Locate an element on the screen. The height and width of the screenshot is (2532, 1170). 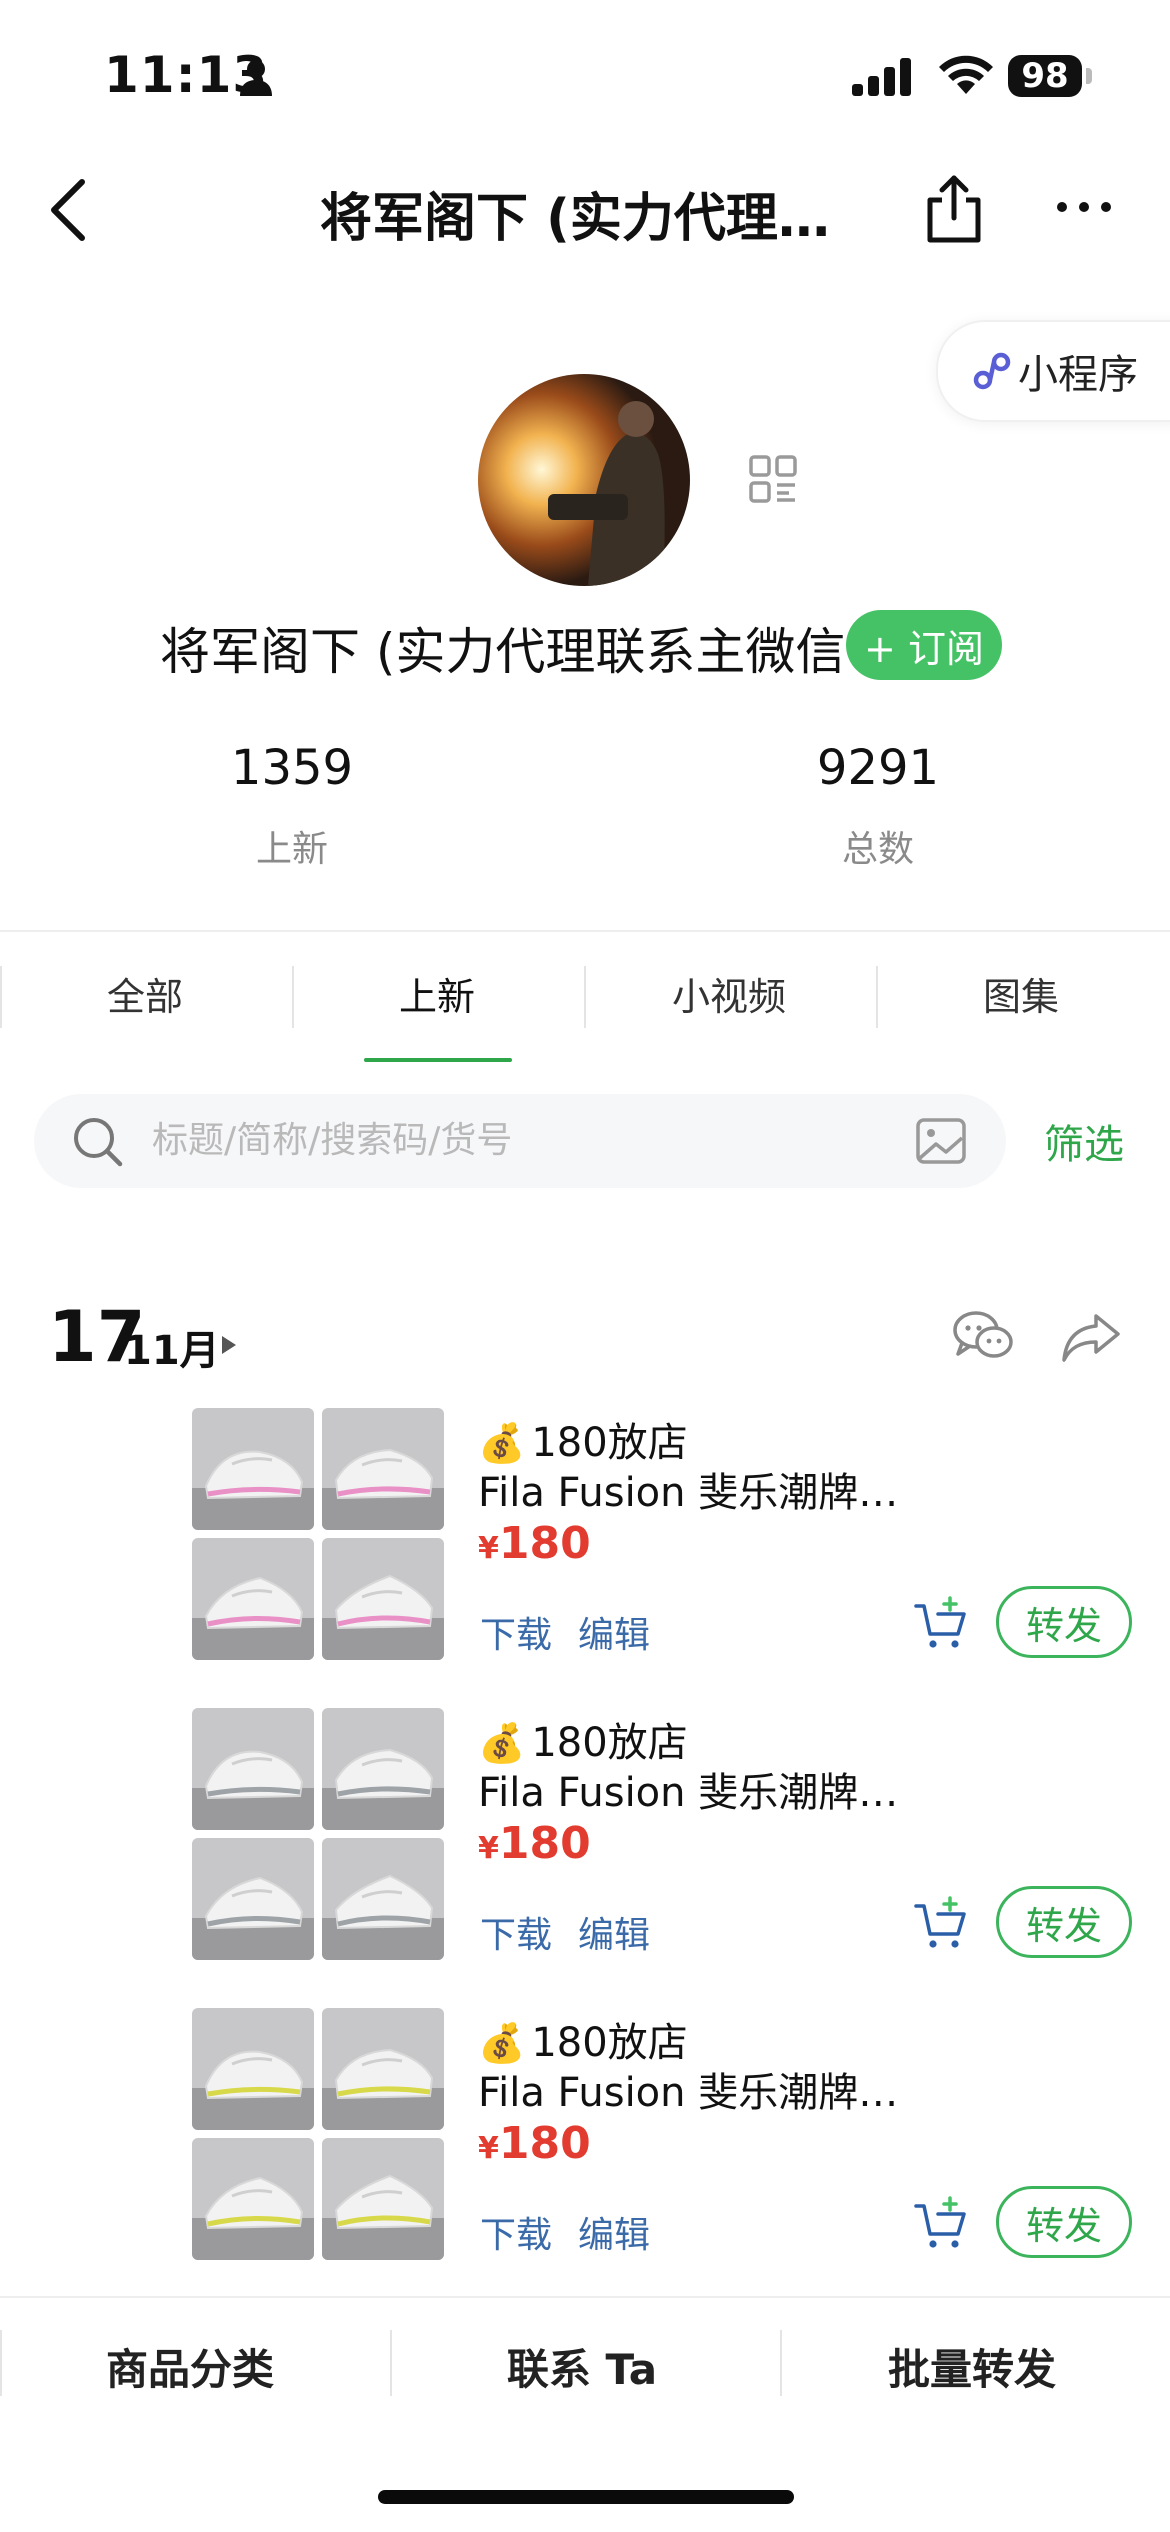
avatar is located at coordinates (584, 480).